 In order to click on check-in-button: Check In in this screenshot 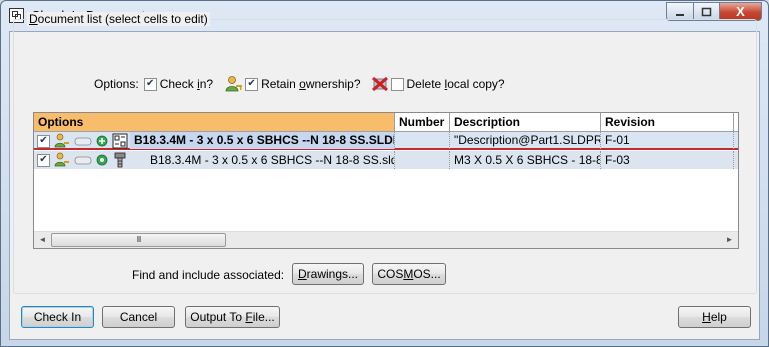, I will do `click(57, 317)`.